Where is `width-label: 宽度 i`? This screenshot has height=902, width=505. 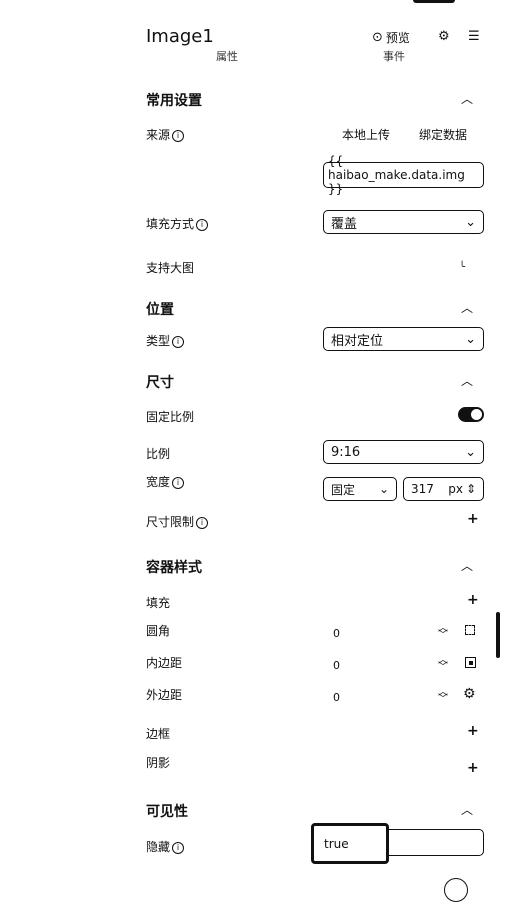 width-label: 宽度 i is located at coordinates (165, 481).